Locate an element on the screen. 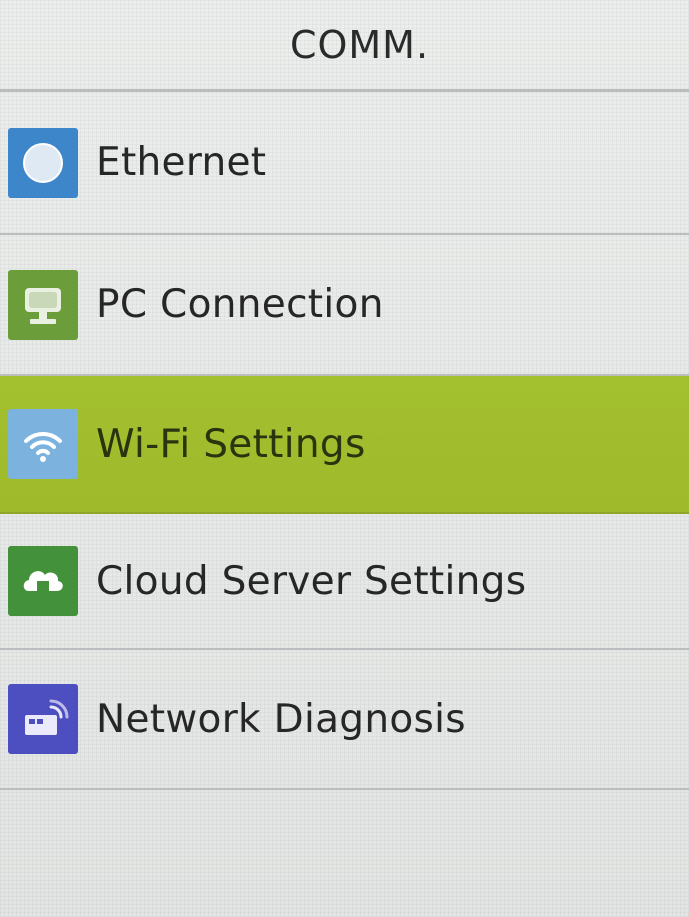 The image size is (689, 917). cloud-server-icon is located at coordinates (43, 581).